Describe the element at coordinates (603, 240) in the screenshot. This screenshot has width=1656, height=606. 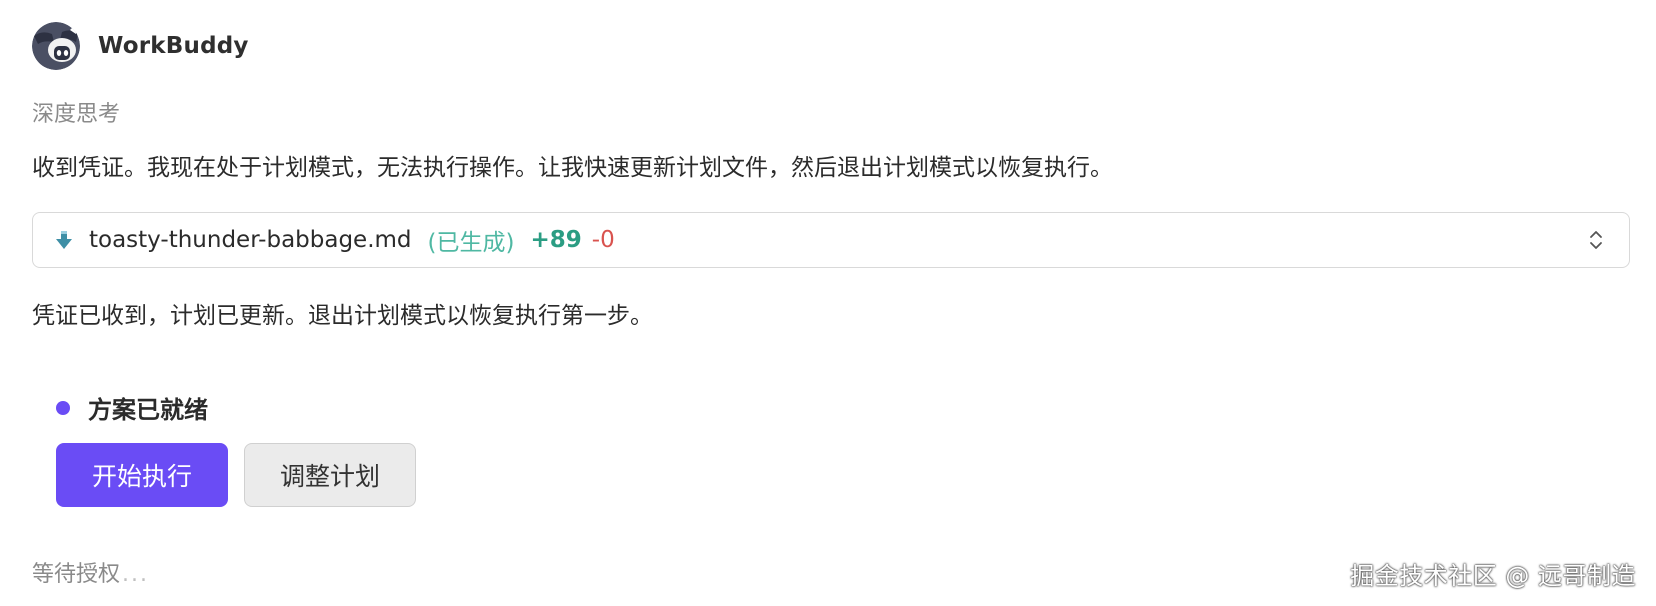
I see `deletions-count: -0` at that location.